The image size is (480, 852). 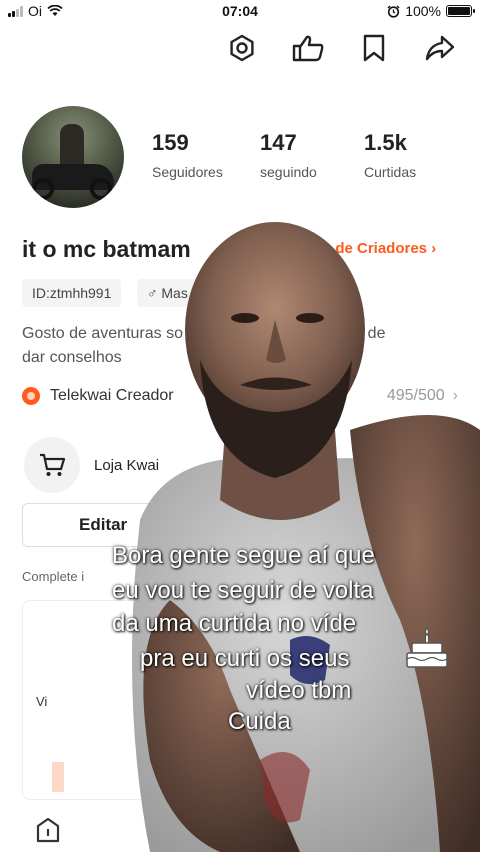 What do you see at coordinates (53, 576) in the screenshot?
I see `complete-profile-label: Complete i` at bounding box center [53, 576].